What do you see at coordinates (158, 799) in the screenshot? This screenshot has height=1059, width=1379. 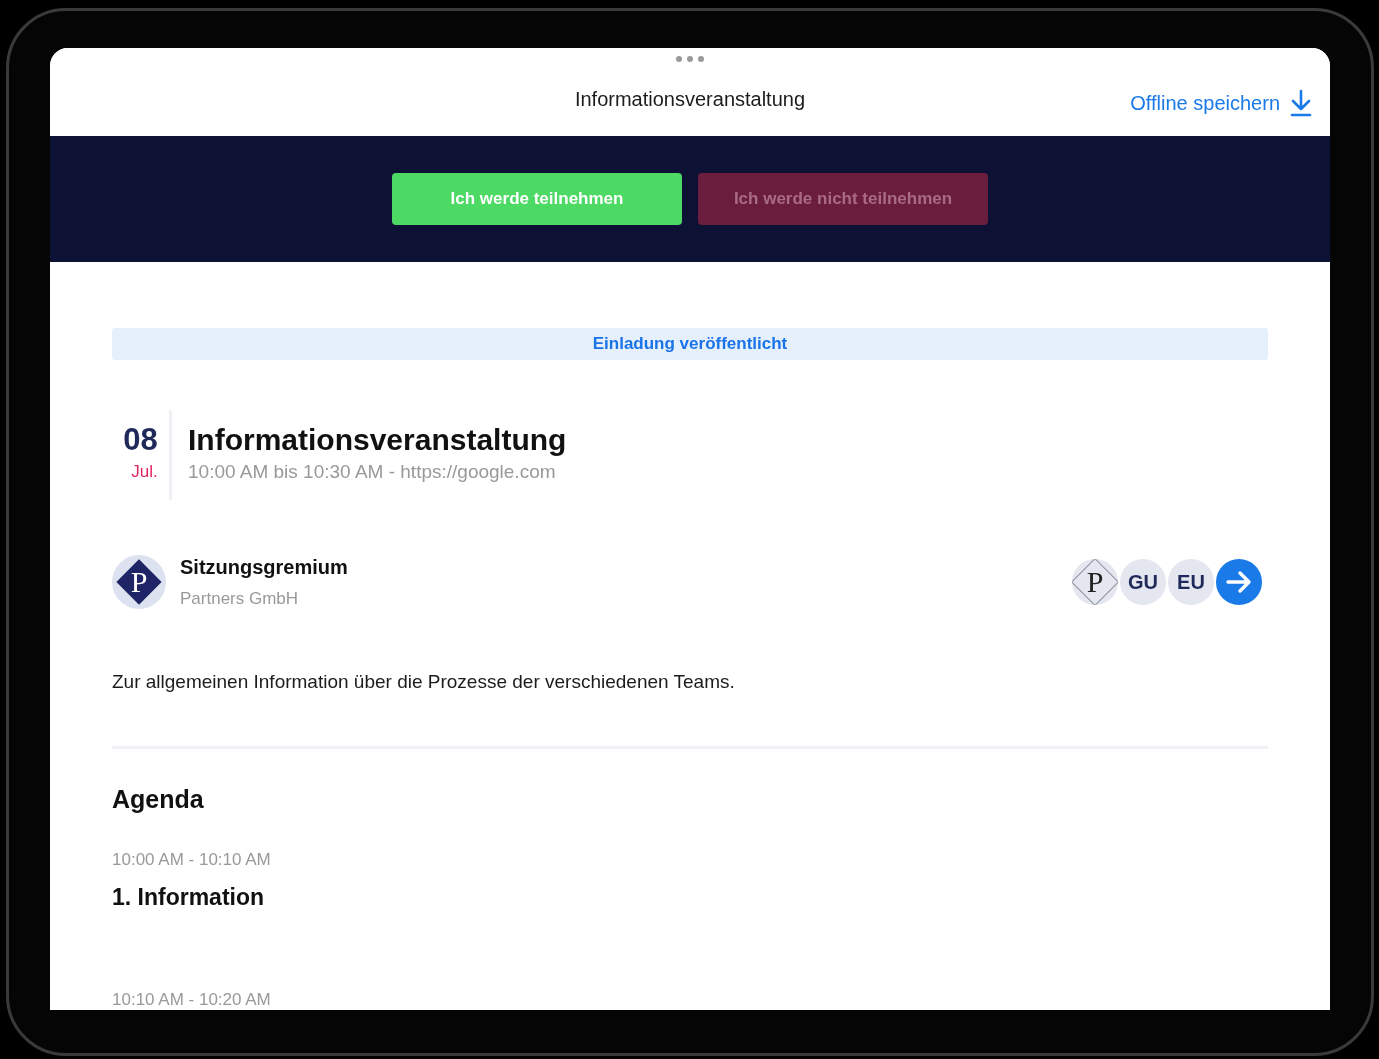 I see `agenda-heading: Agenda` at bounding box center [158, 799].